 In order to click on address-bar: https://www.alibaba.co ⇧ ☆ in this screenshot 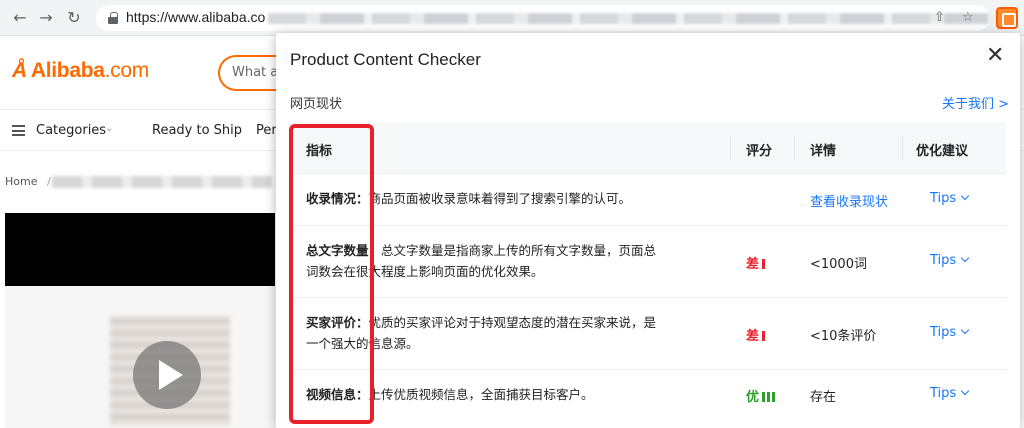, I will do `click(552, 18)`.